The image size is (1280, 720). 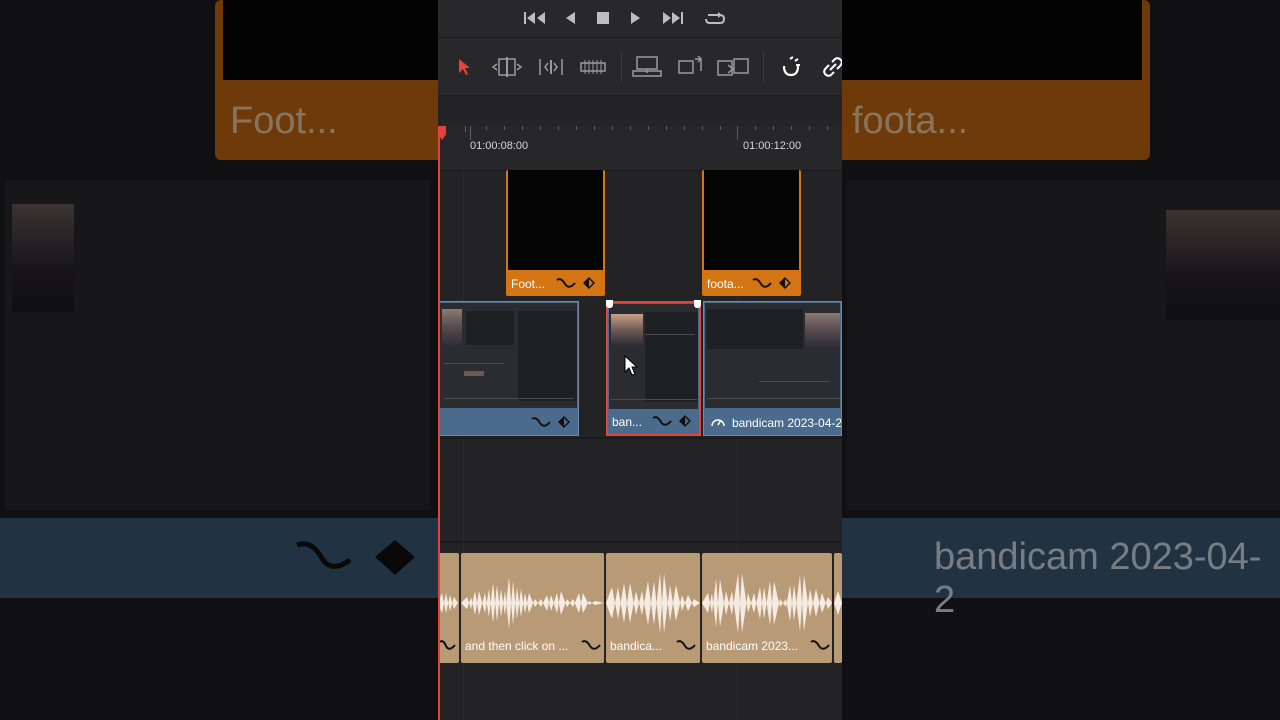 What do you see at coordinates (640, 110) in the screenshot?
I see `toolbar-spacer` at bounding box center [640, 110].